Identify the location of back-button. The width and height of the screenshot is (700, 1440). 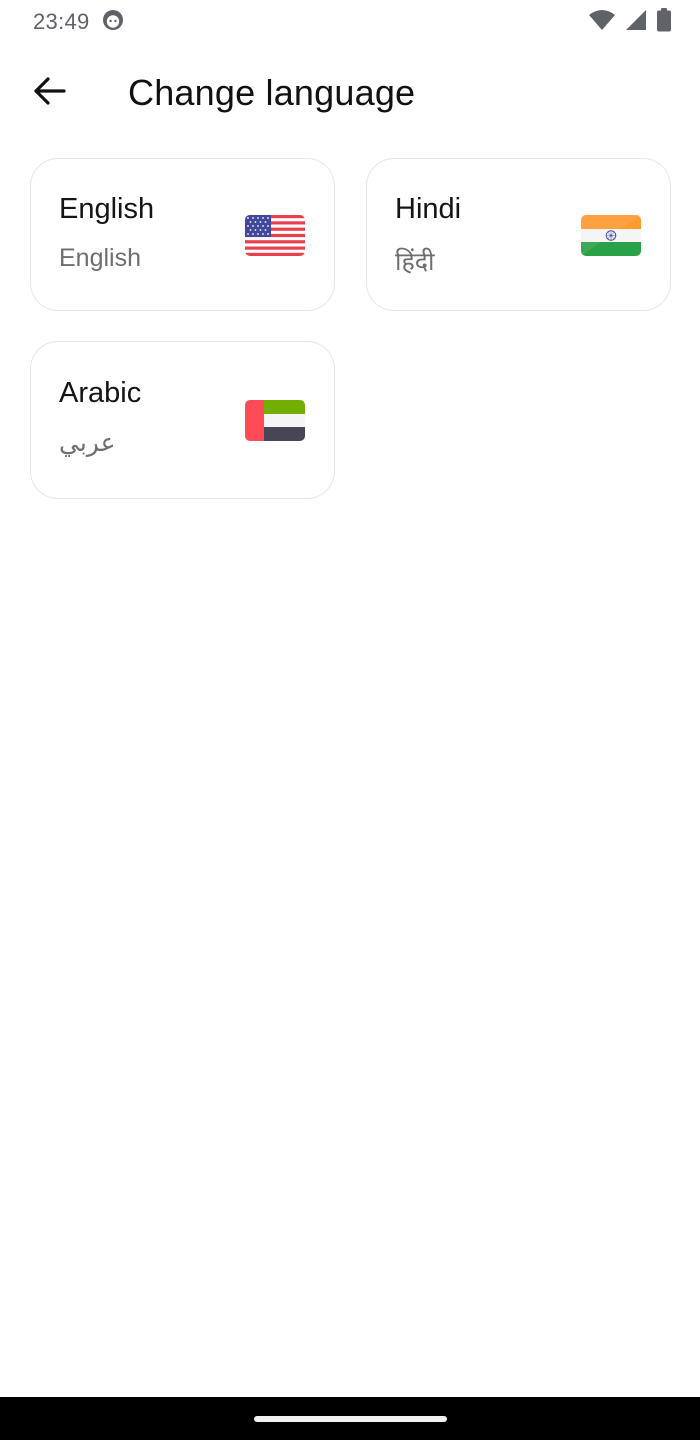
(50, 93).